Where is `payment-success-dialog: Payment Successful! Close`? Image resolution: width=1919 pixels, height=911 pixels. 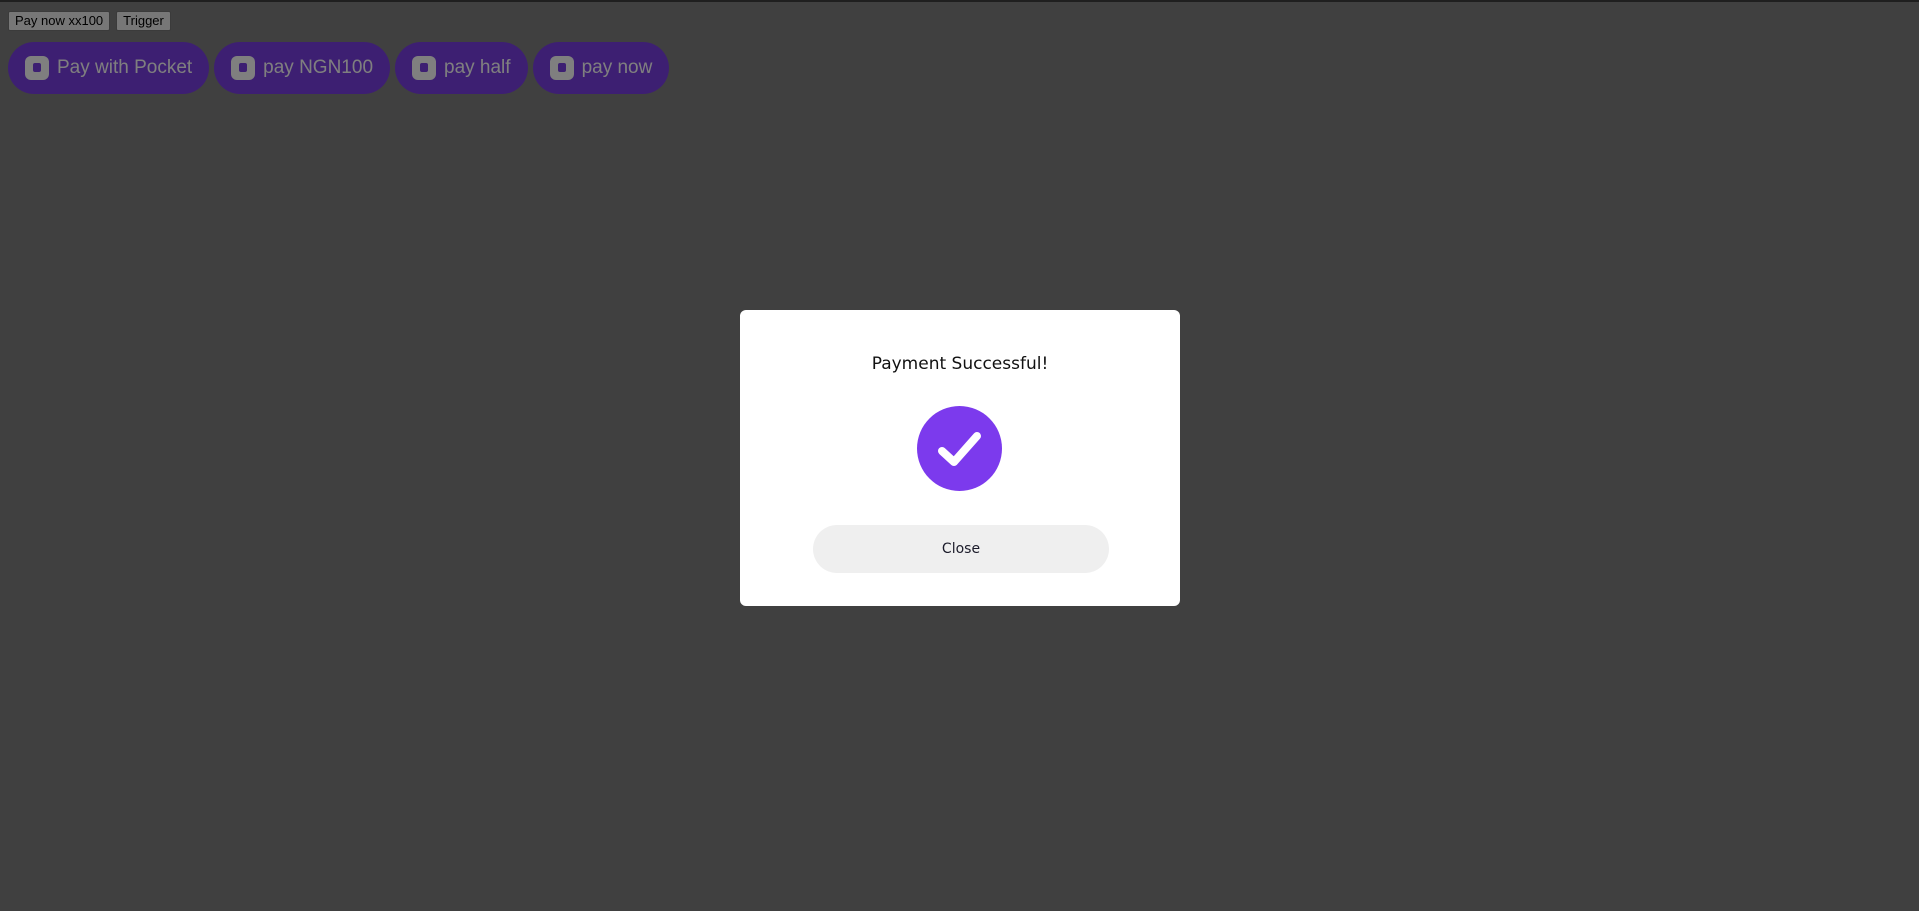 payment-success-dialog: Payment Successful! Close is located at coordinates (960, 458).